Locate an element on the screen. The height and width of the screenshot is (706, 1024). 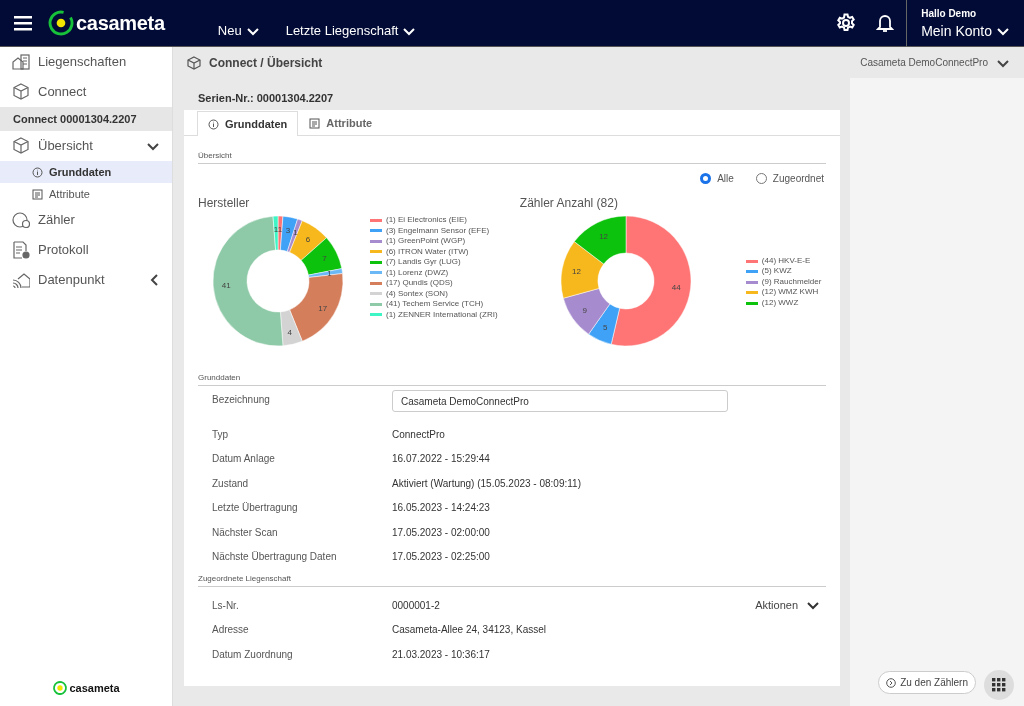
sidebar-item: Übersicht is located at coordinates (86, 146).